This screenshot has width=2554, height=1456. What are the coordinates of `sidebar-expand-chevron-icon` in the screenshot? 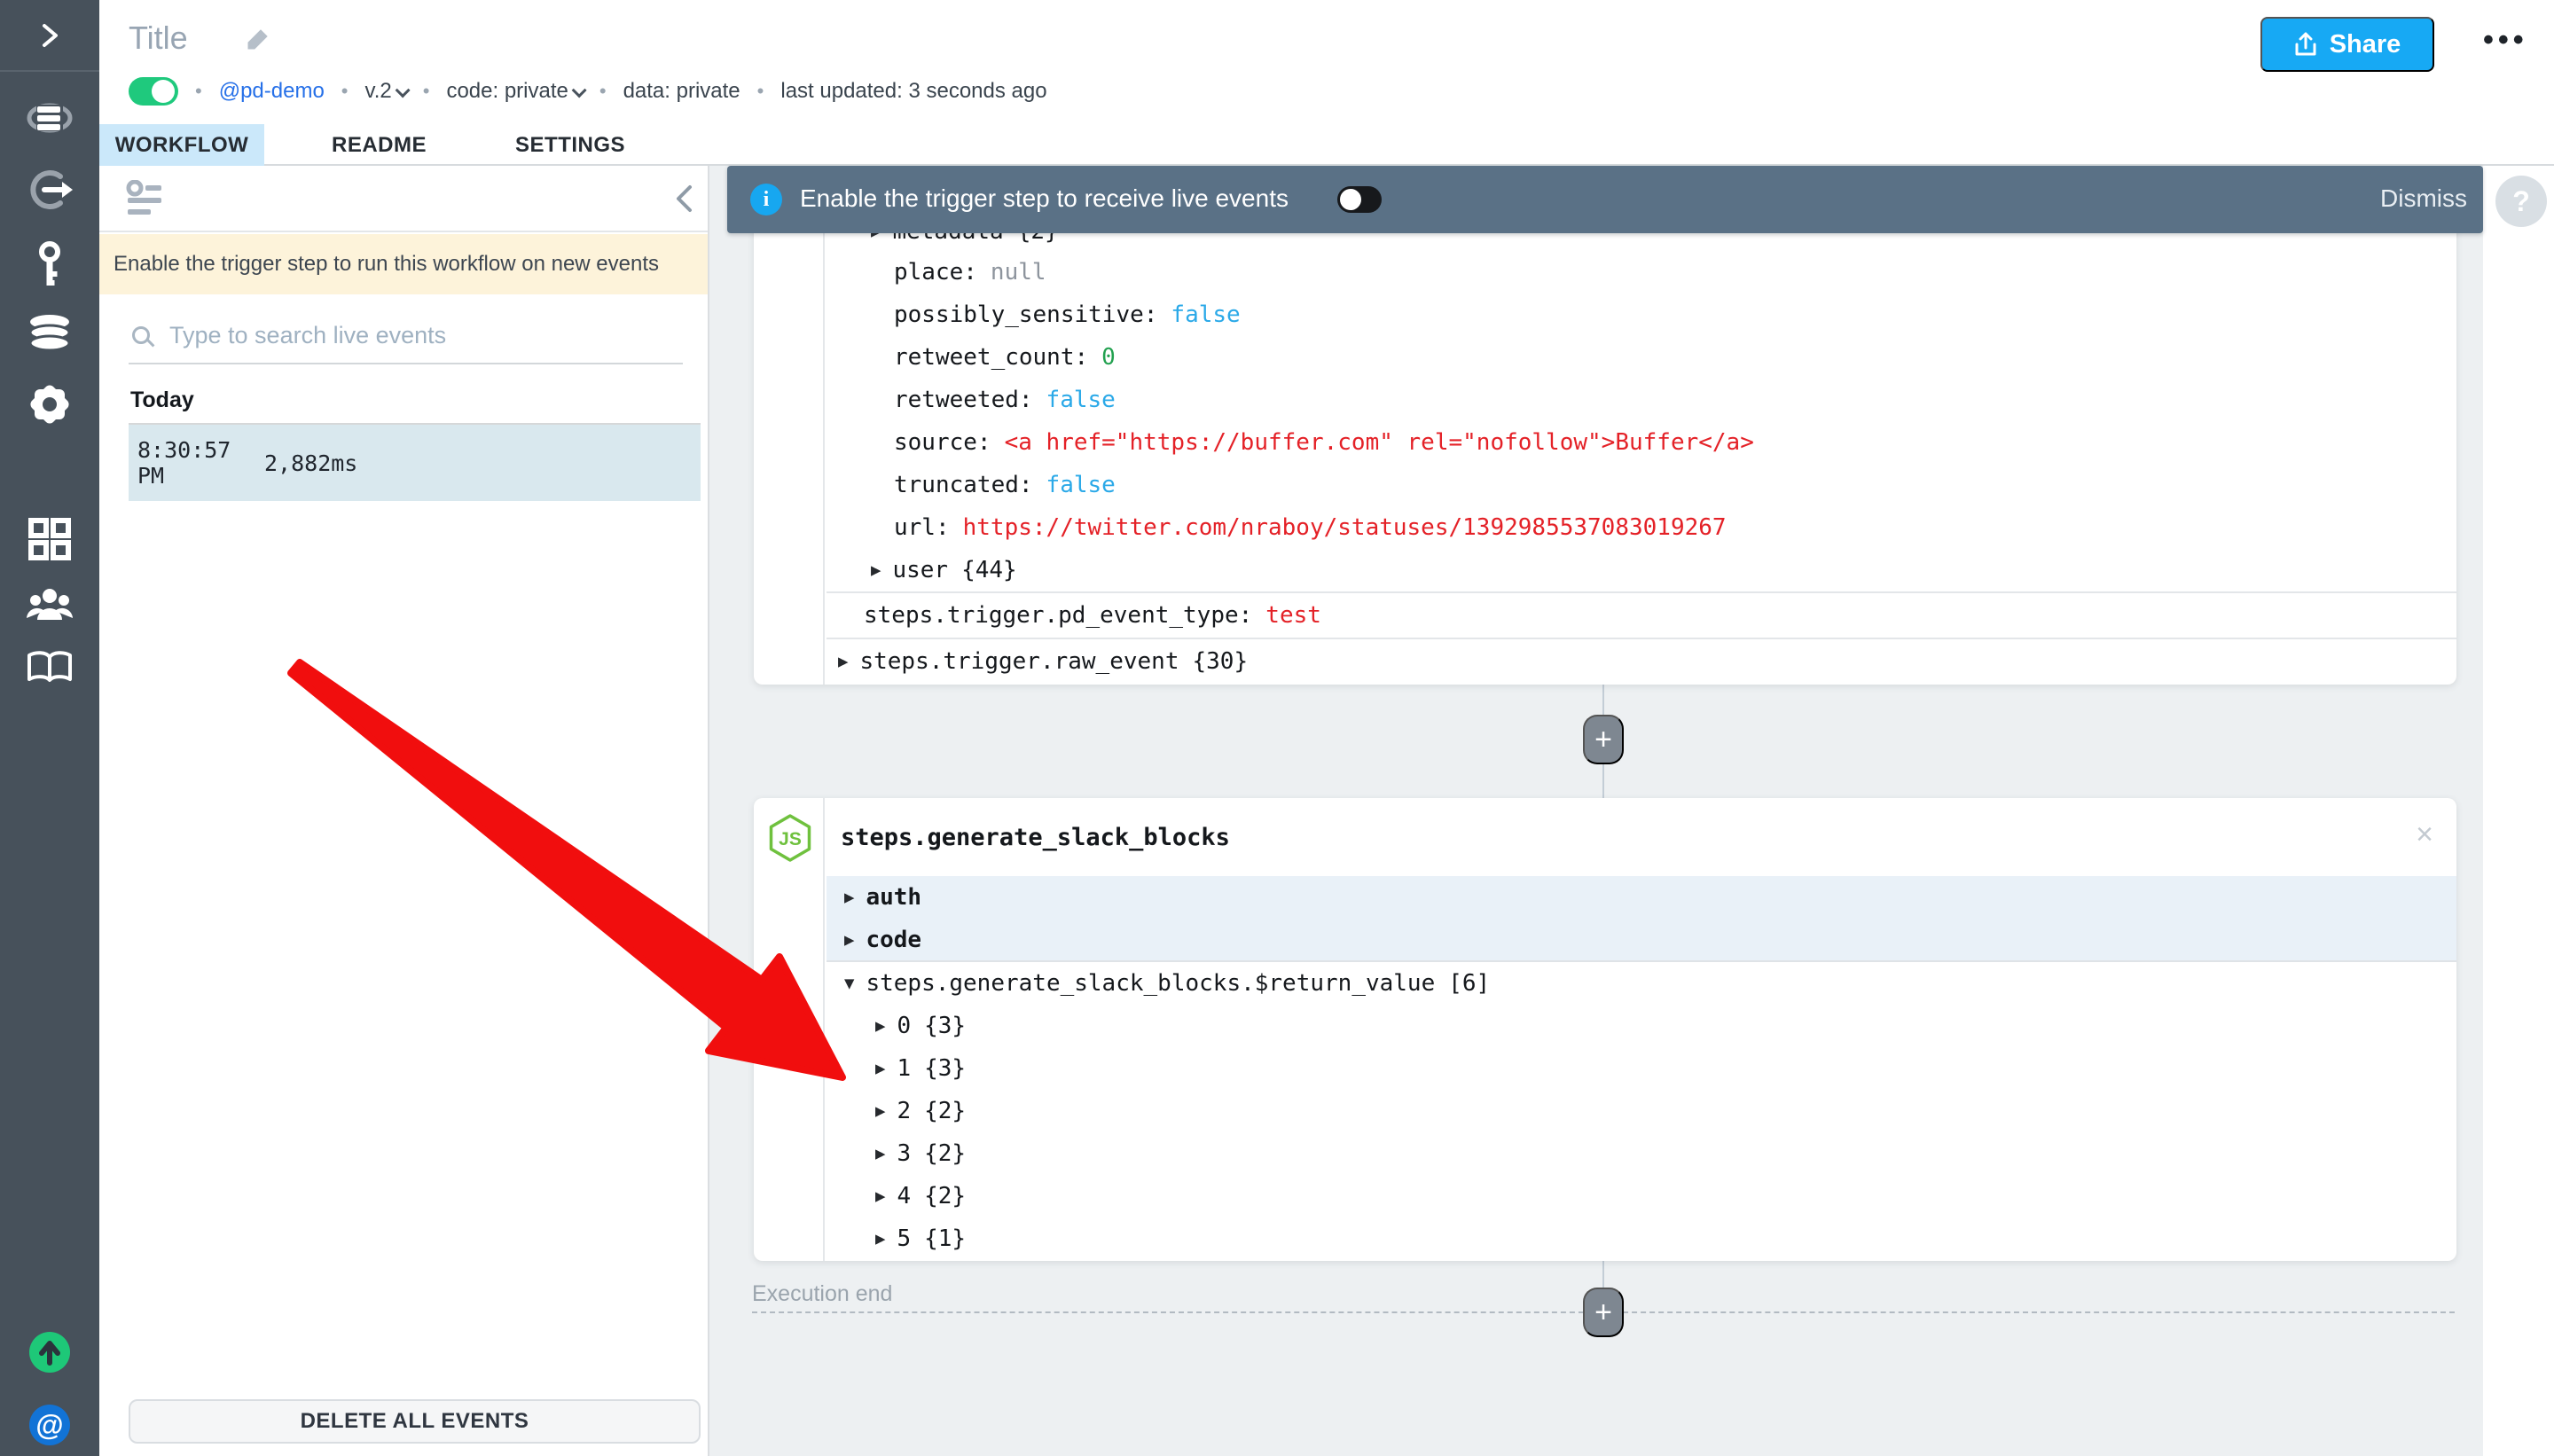 It's located at (49, 35).